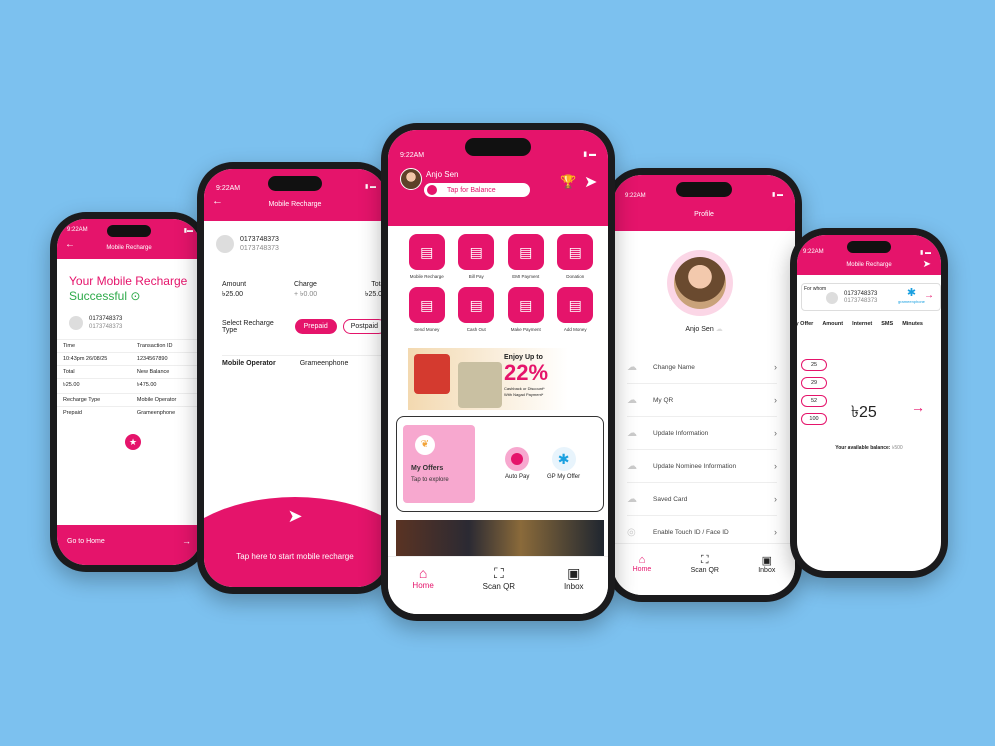 Image resolution: width=995 pixels, height=746 pixels. I want to click on menu-label: Change Name, so click(674, 367).